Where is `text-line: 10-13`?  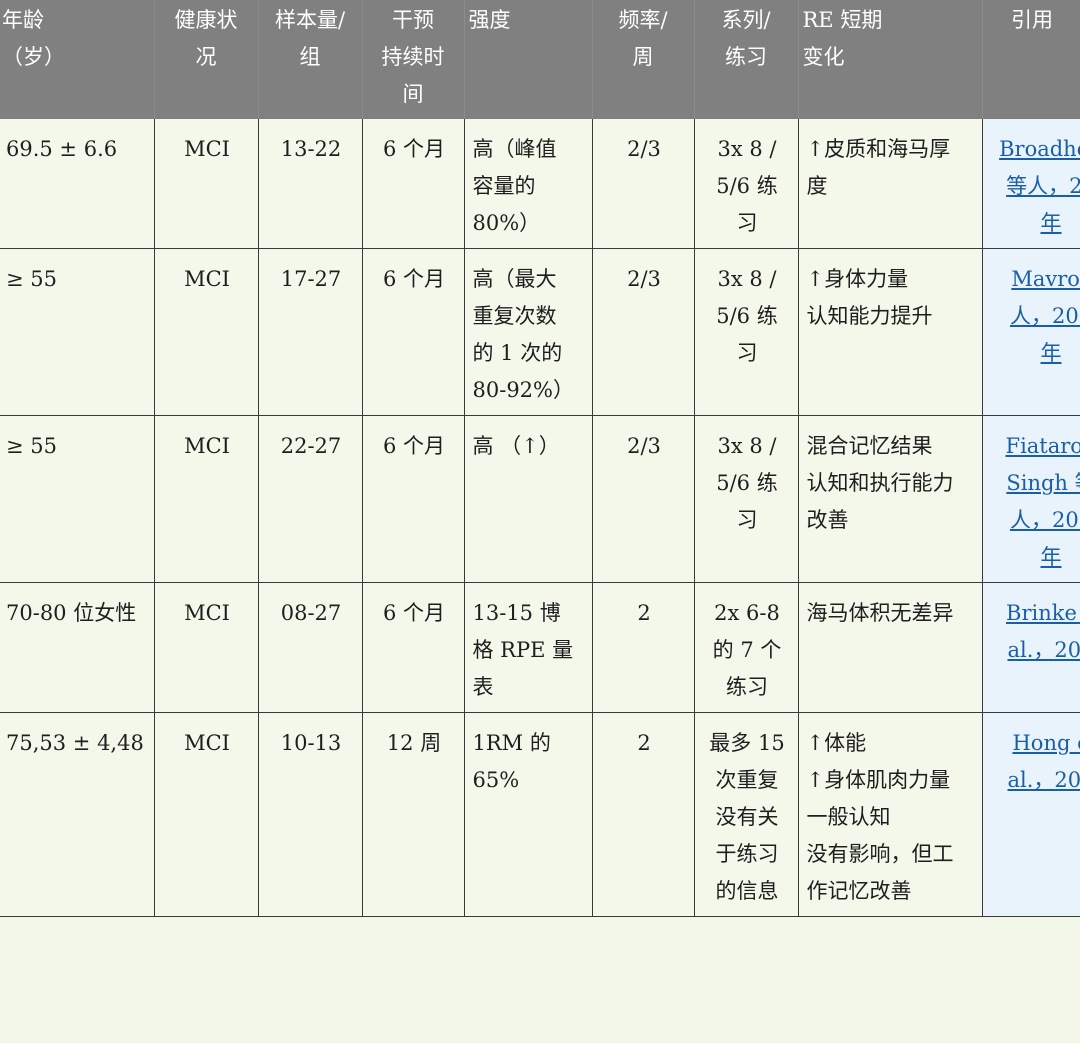 text-line: 10-13 is located at coordinates (311, 743).